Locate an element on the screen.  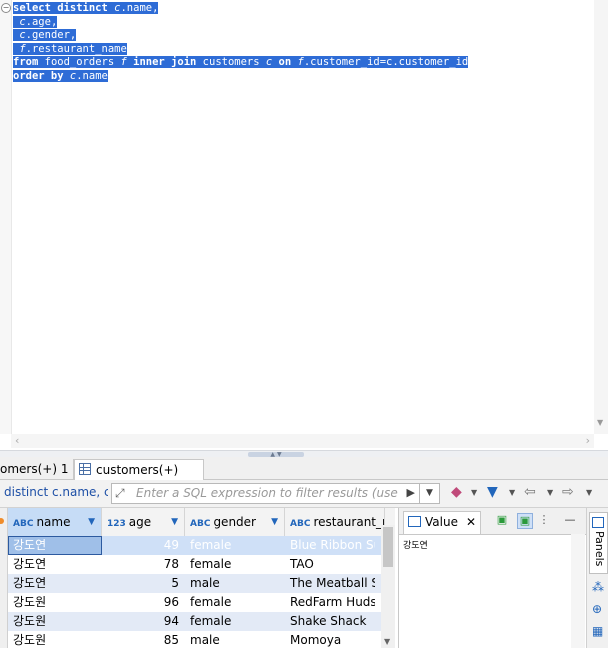
table-row: 강도원 85 male Momoya is located at coordinates (197, 639).